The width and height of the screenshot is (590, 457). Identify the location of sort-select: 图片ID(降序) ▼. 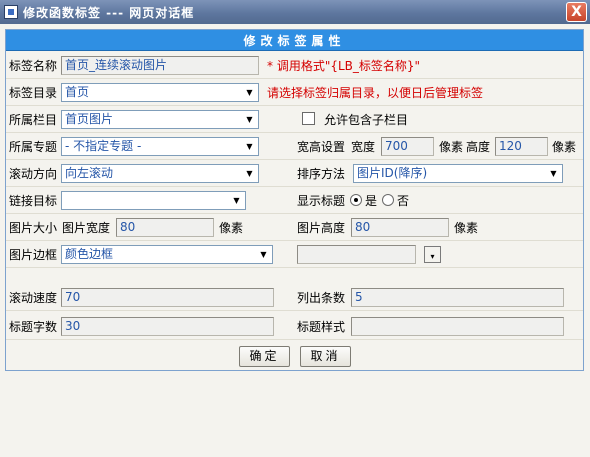
(458, 173).